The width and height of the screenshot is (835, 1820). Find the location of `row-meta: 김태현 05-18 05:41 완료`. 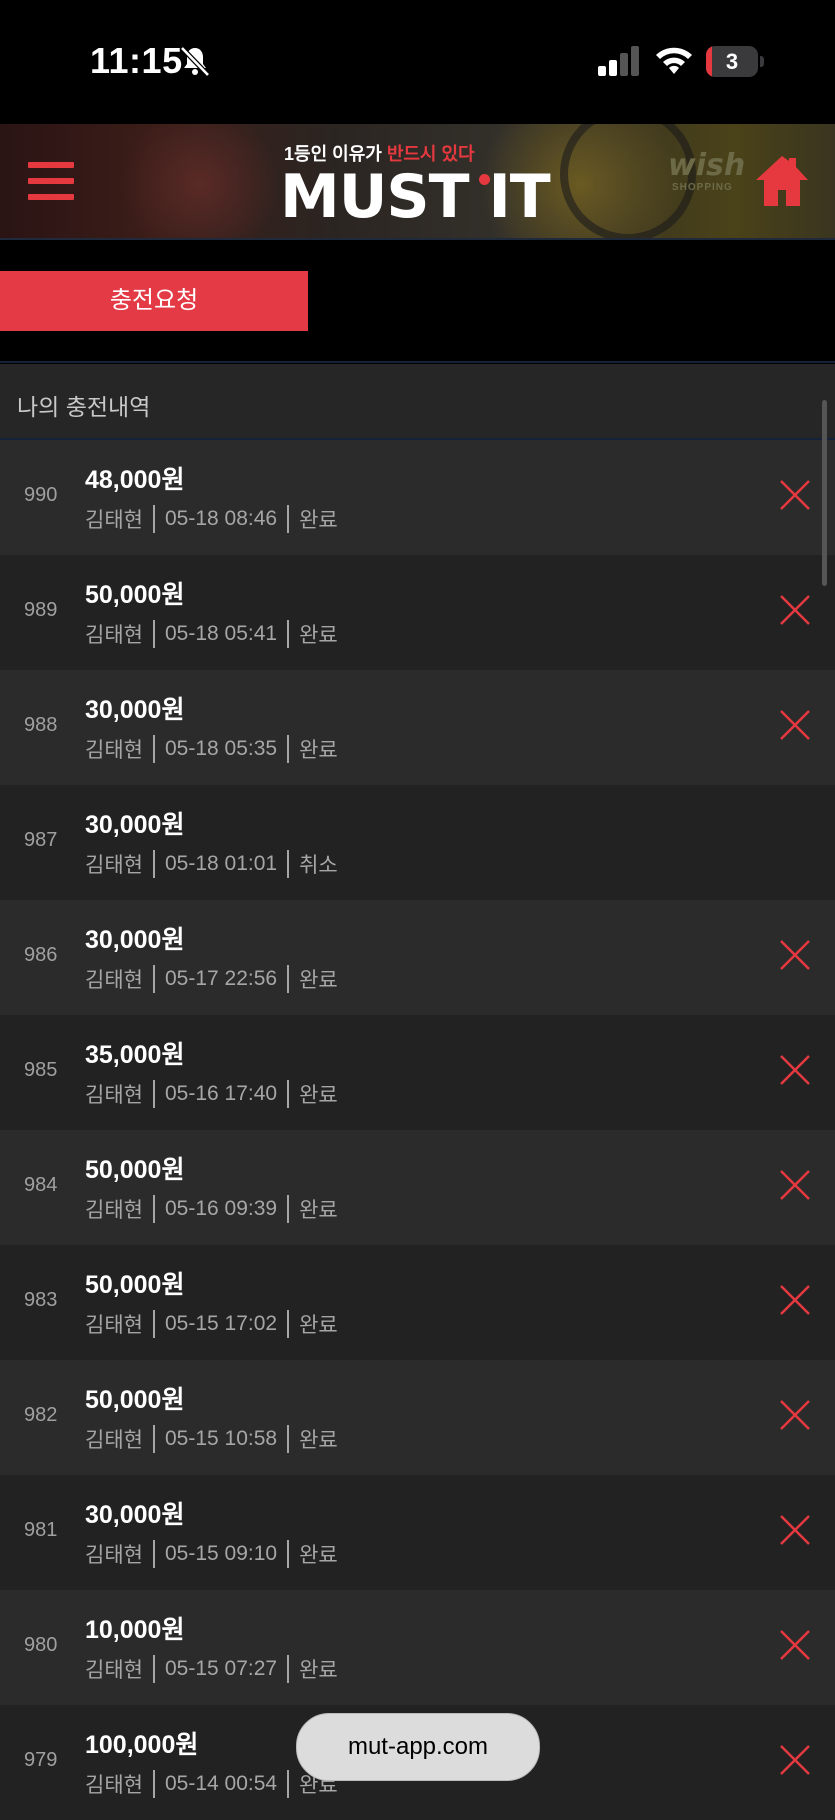

row-meta: 김태현 05-18 05:41 완료 is located at coordinates (211, 634).